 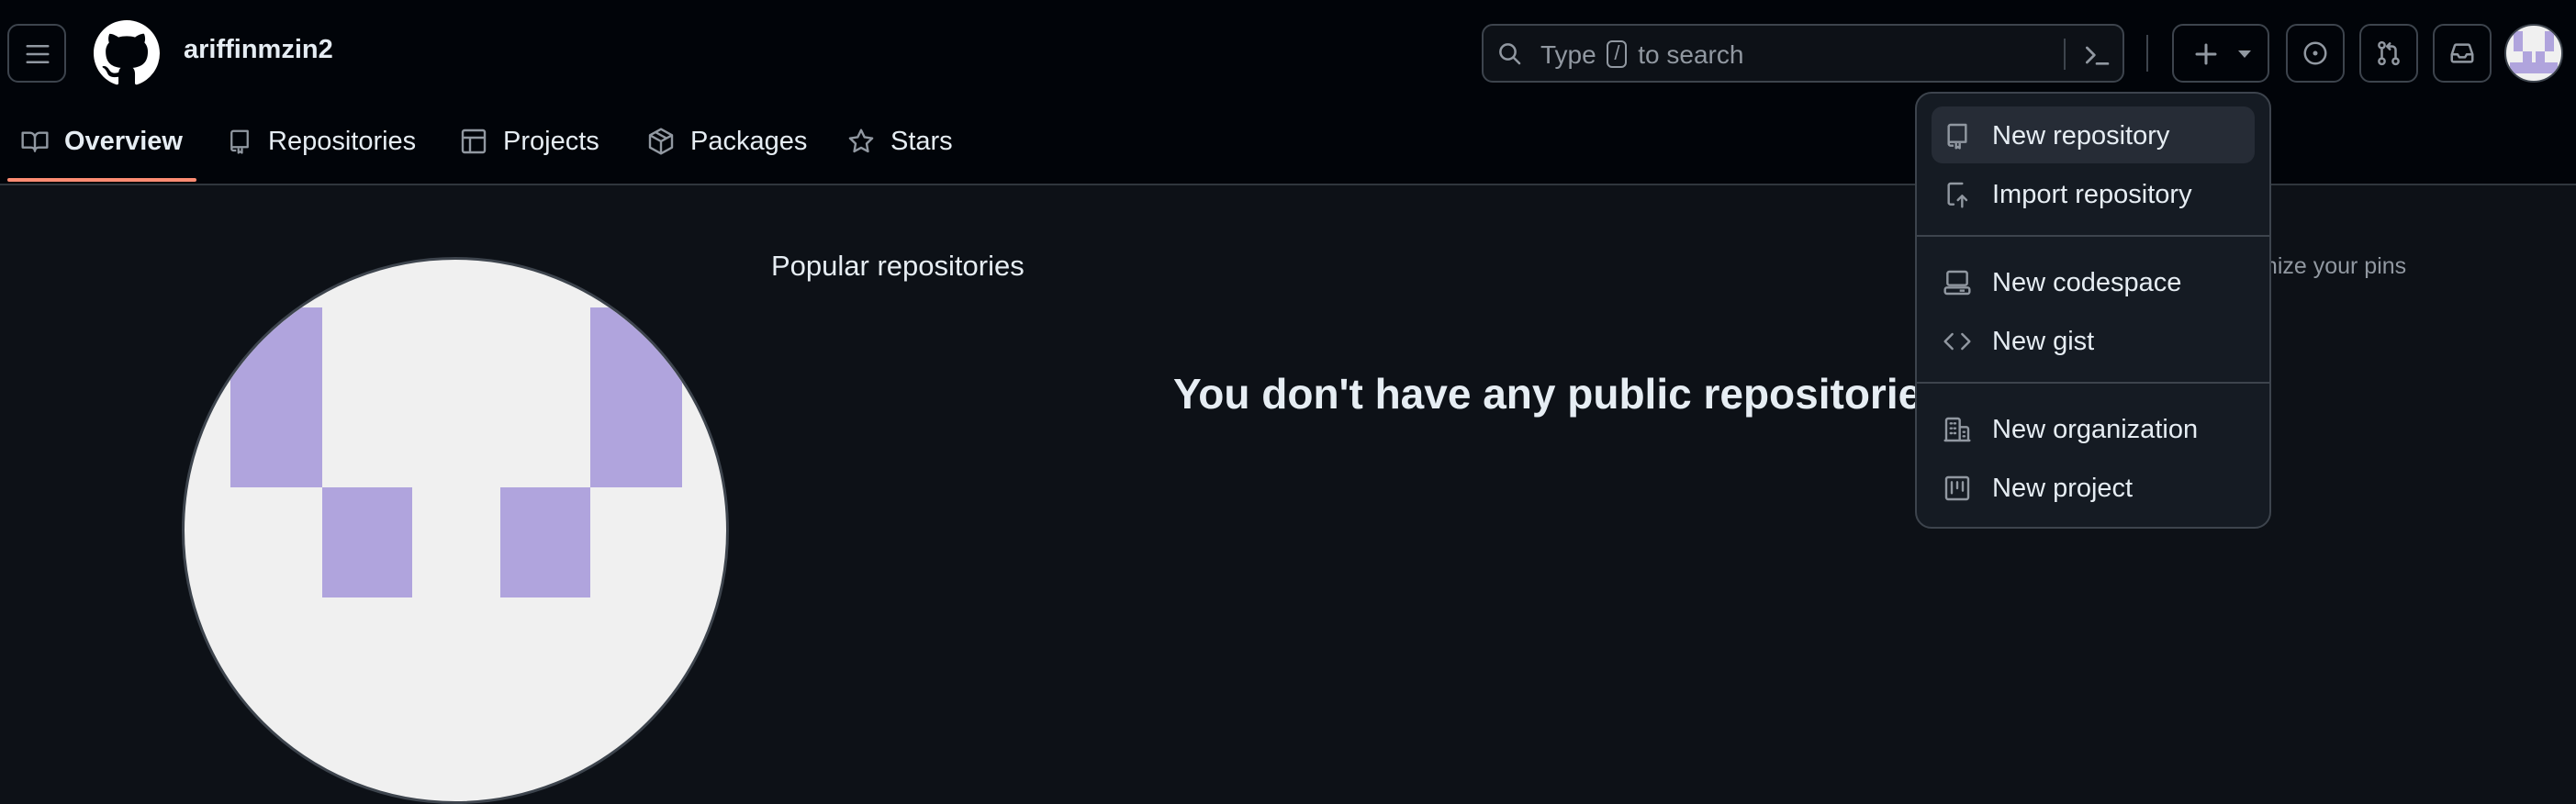 I want to click on tab-label: Stars, so click(x=921, y=141).